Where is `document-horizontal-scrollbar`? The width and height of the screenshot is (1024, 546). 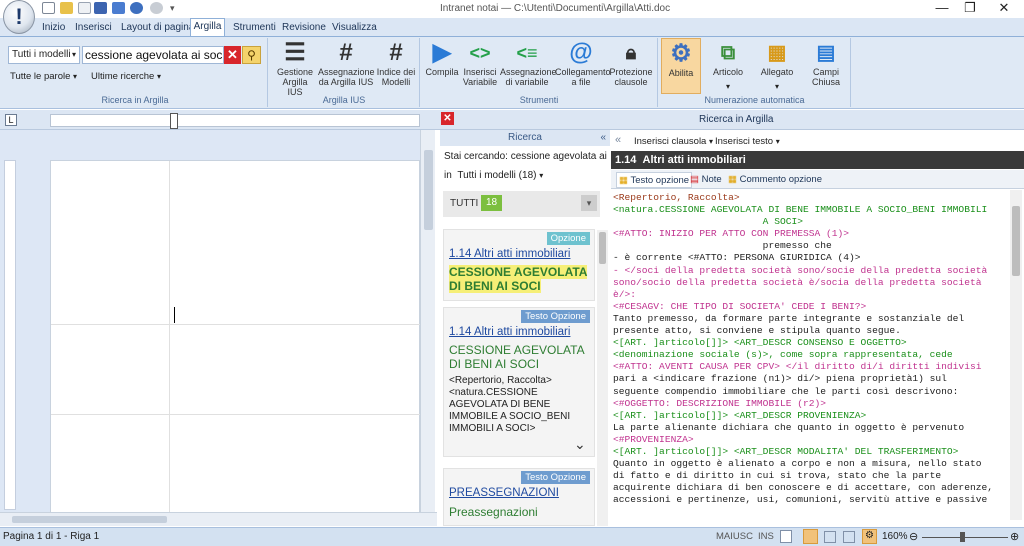 document-horizontal-scrollbar is located at coordinates (218, 519).